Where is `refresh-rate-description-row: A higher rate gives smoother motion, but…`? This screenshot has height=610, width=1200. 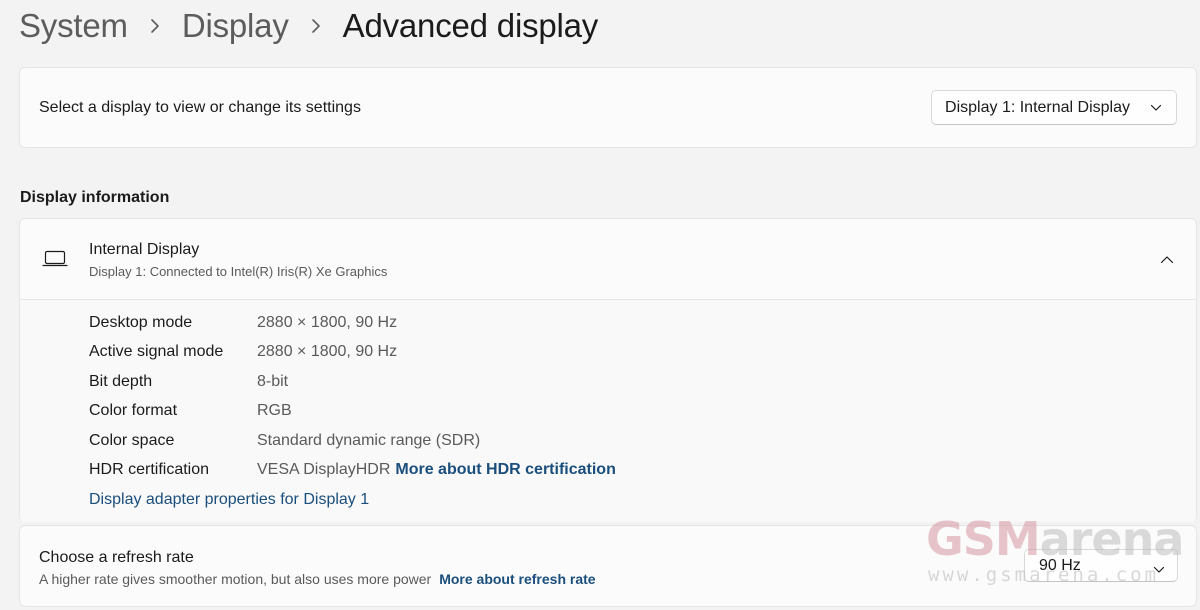 refresh-rate-description-row: A higher rate gives smoother motion, but… is located at coordinates (317, 579).